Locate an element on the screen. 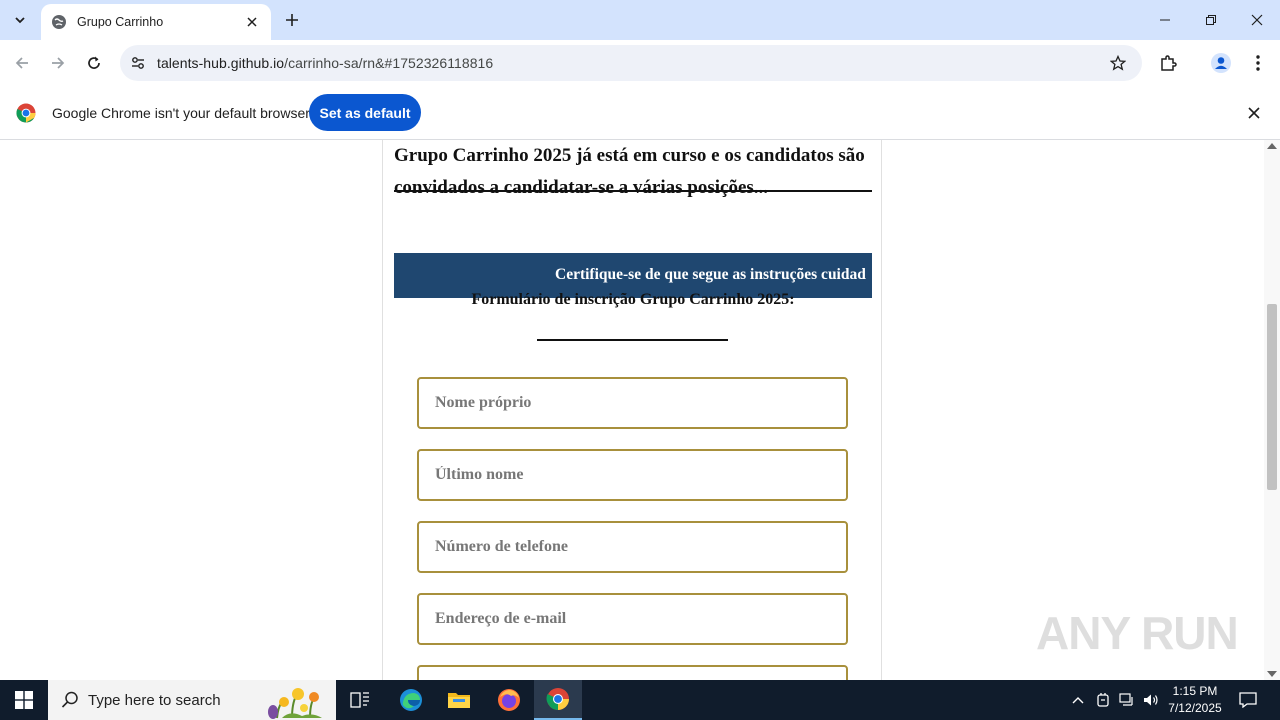  scroll-up-arrow-icon is located at coordinates (1272, 146).